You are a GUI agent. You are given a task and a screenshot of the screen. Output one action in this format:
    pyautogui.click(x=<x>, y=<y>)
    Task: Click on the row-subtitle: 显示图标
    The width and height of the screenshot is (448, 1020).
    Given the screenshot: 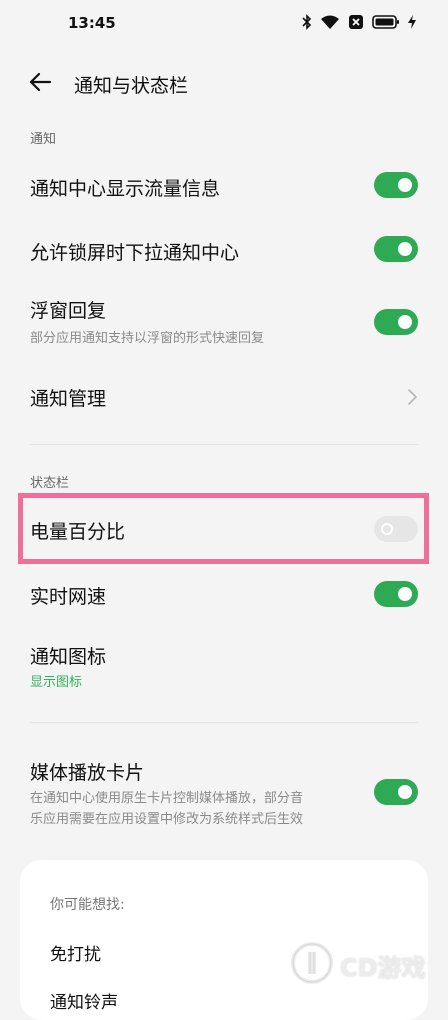 What is the action you would take?
    pyautogui.click(x=56, y=682)
    